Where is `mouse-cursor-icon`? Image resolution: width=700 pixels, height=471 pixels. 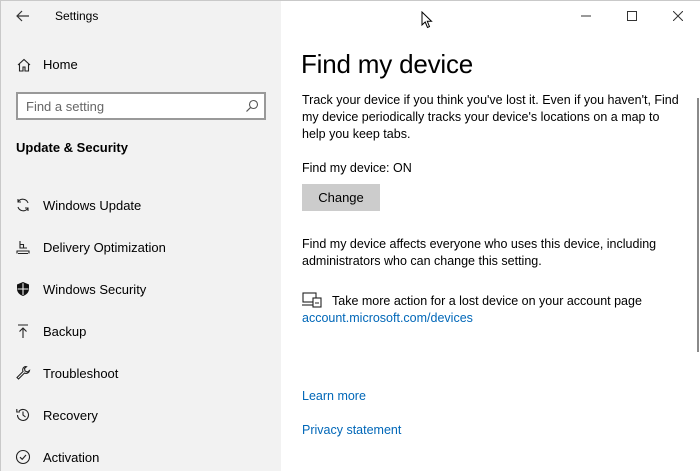
mouse-cursor-icon is located at coordinates (427, 20).